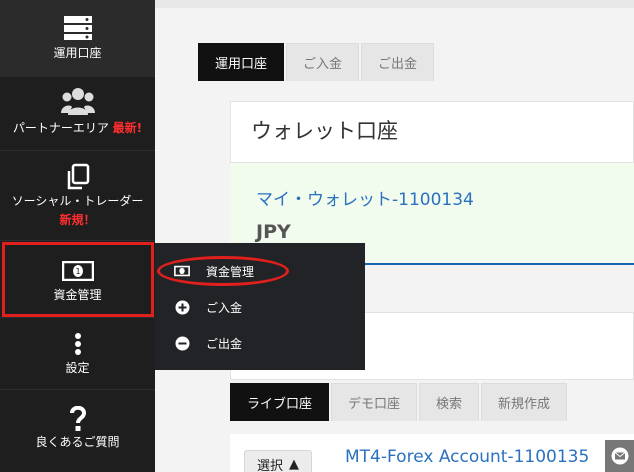 The height and width of the screenshot is (472, 634). I want to click on sidebar-item-faq: 良くあるご質問, so click(77, 427).